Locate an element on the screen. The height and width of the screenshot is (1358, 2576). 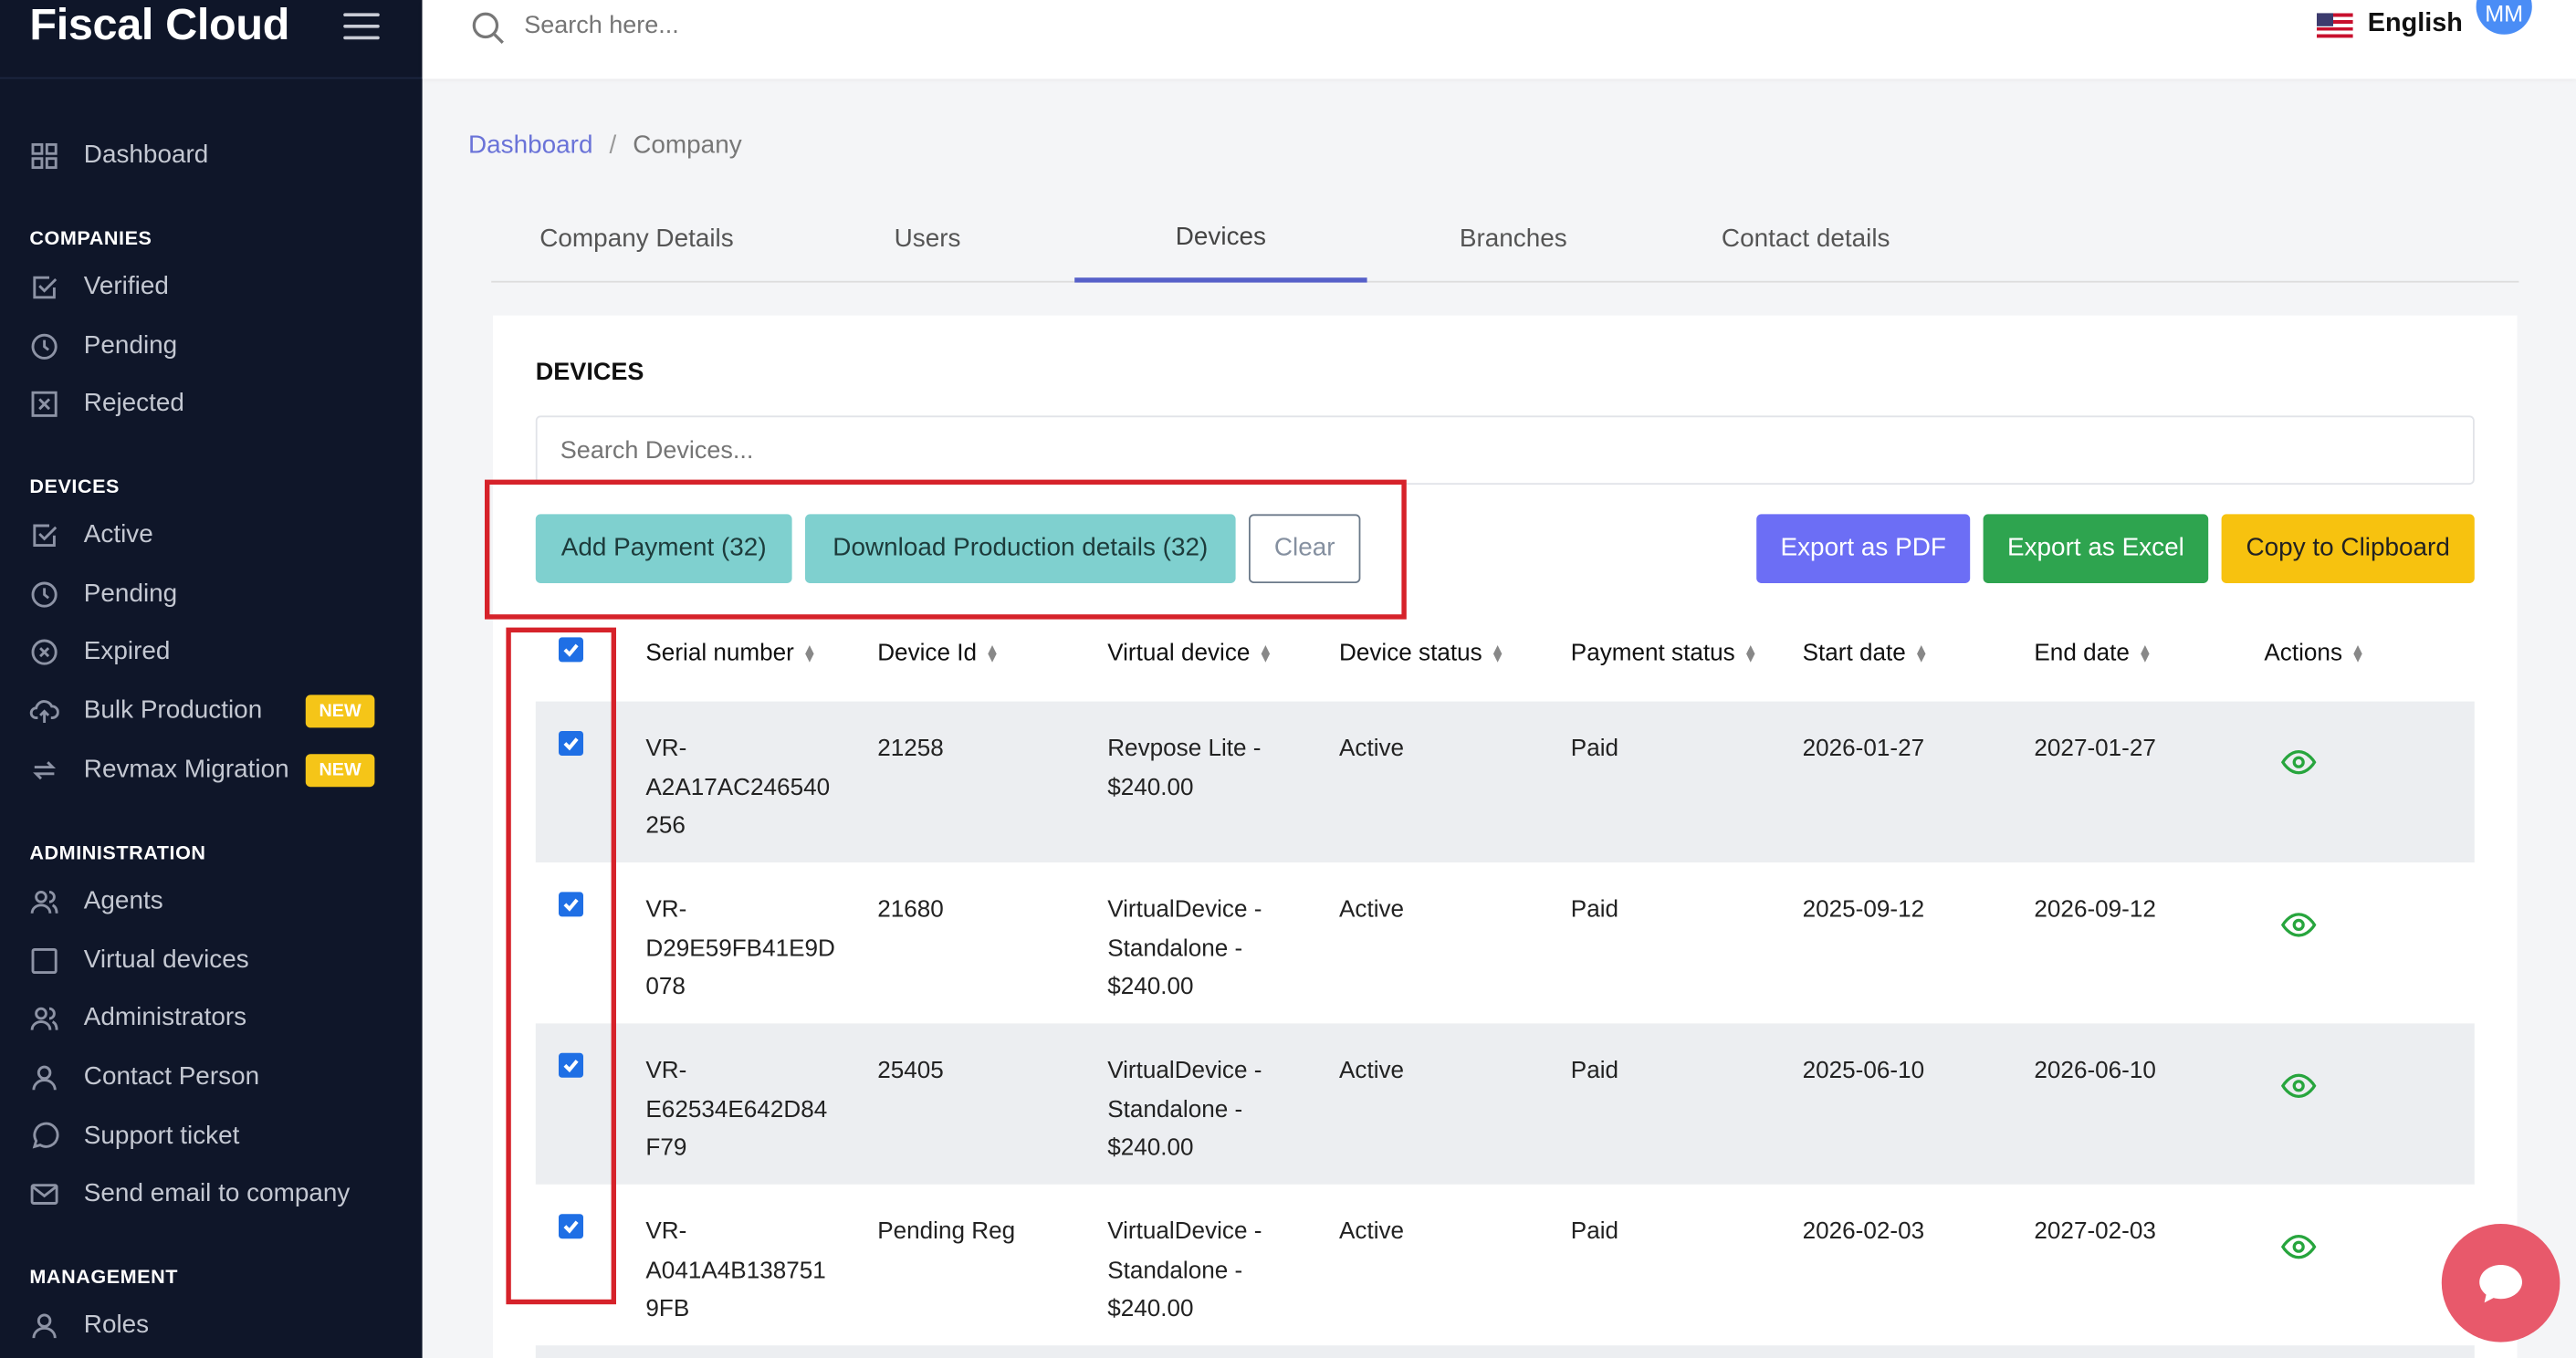
end-date-cell: 2026-09-12 is located at coordinates (2095, 910).